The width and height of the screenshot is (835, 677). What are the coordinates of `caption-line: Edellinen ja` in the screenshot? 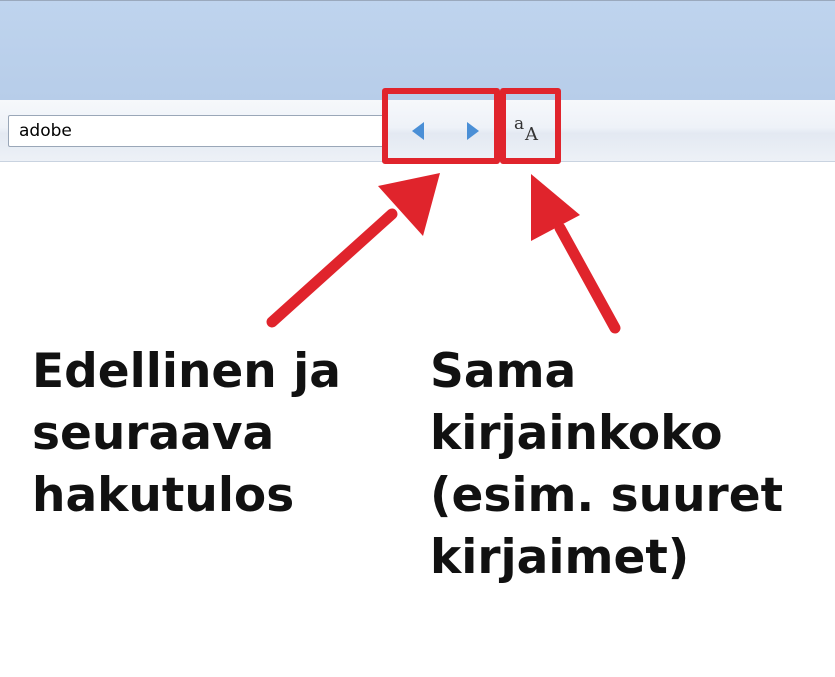 It's located at (186, 371).